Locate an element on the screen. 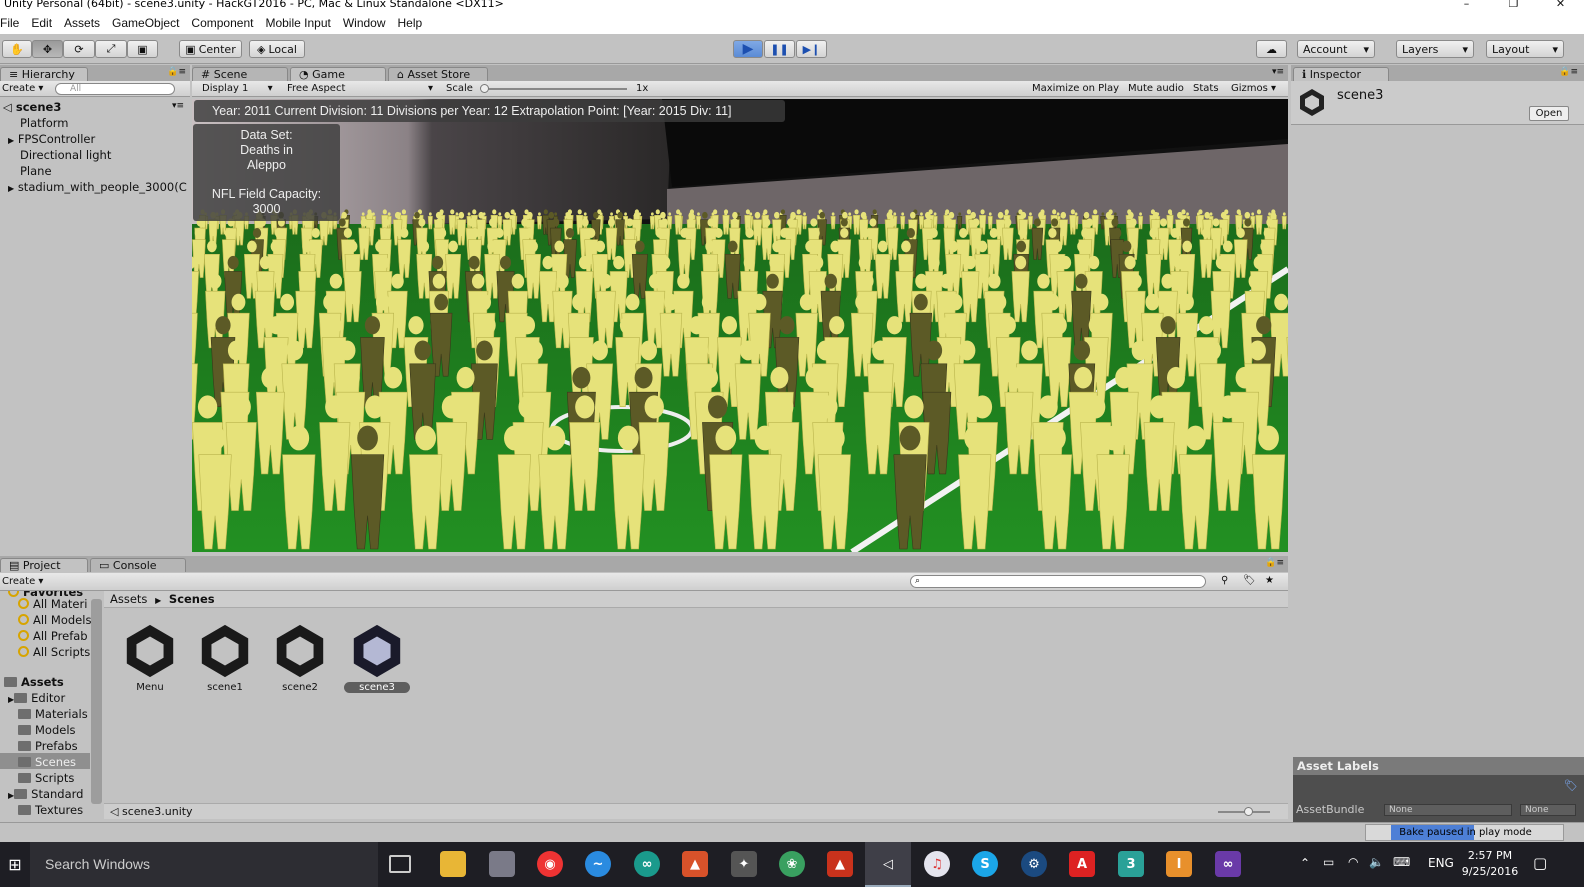 Image resolution: width=1584 pixels, height=887 pixels. hand-tool-button: ✋ is located at coordinates (17, 49).